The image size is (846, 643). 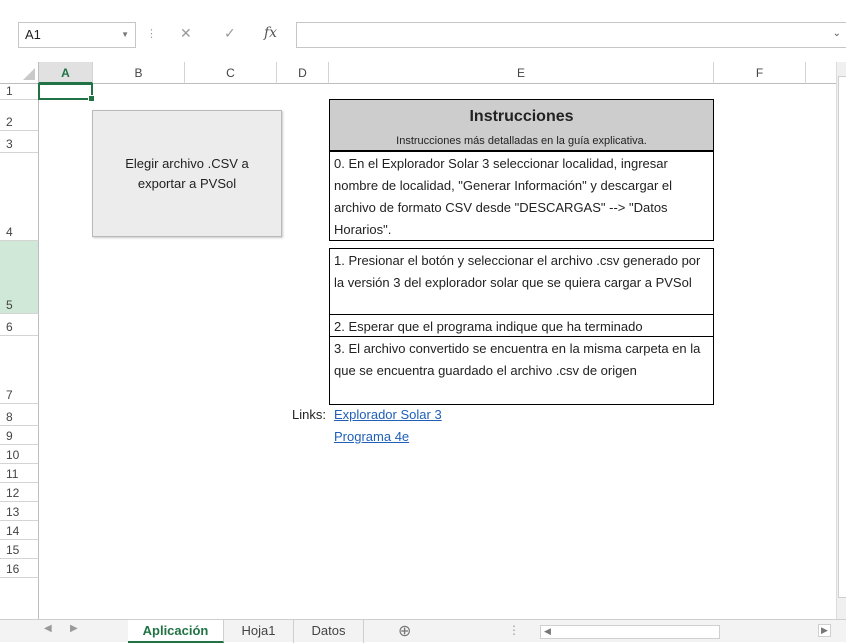 What do you see at coordinates (19, 492) in the screenshot?
I see `row-header-12: 12` at bounding box center [19, 492].